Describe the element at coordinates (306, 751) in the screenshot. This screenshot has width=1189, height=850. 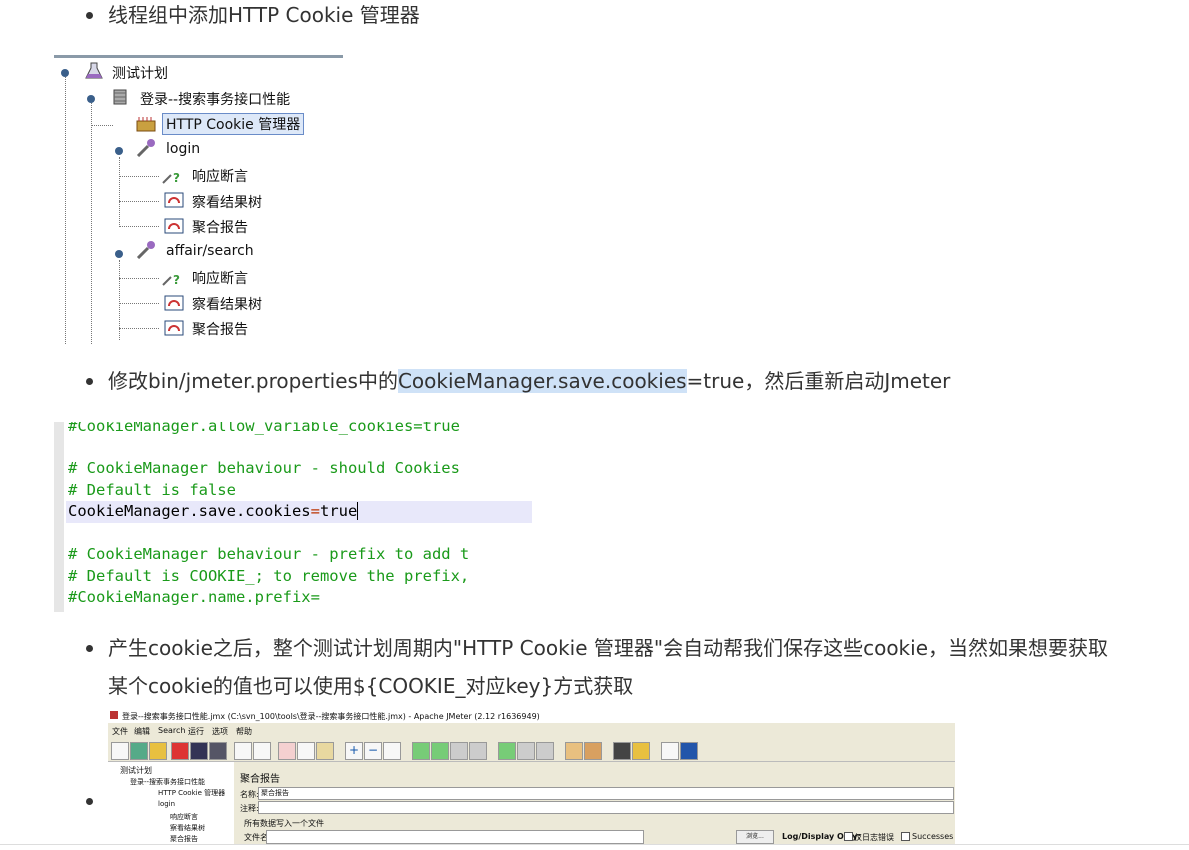
I see `copy-icon` at that location.